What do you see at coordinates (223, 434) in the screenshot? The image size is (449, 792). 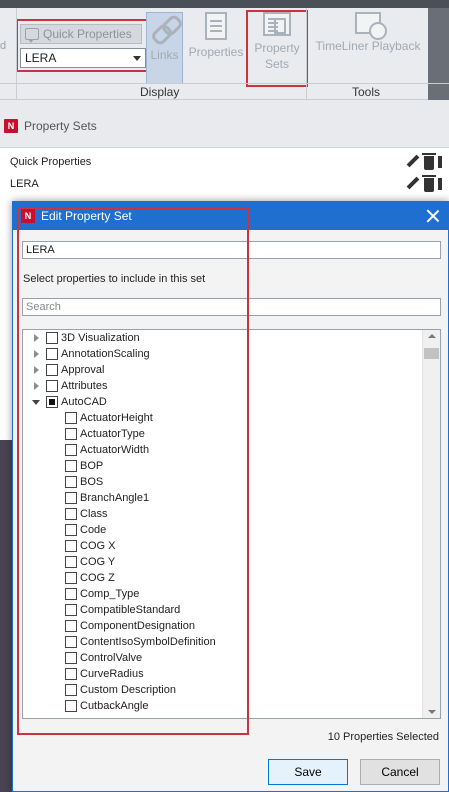 I see `tree-property-row: ActuatorType` at bounding box center [223, 434].